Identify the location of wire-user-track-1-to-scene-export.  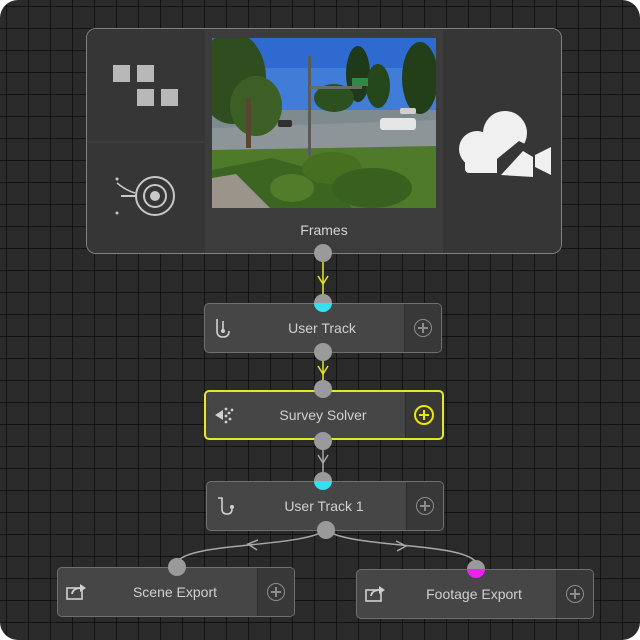
(251, 546).